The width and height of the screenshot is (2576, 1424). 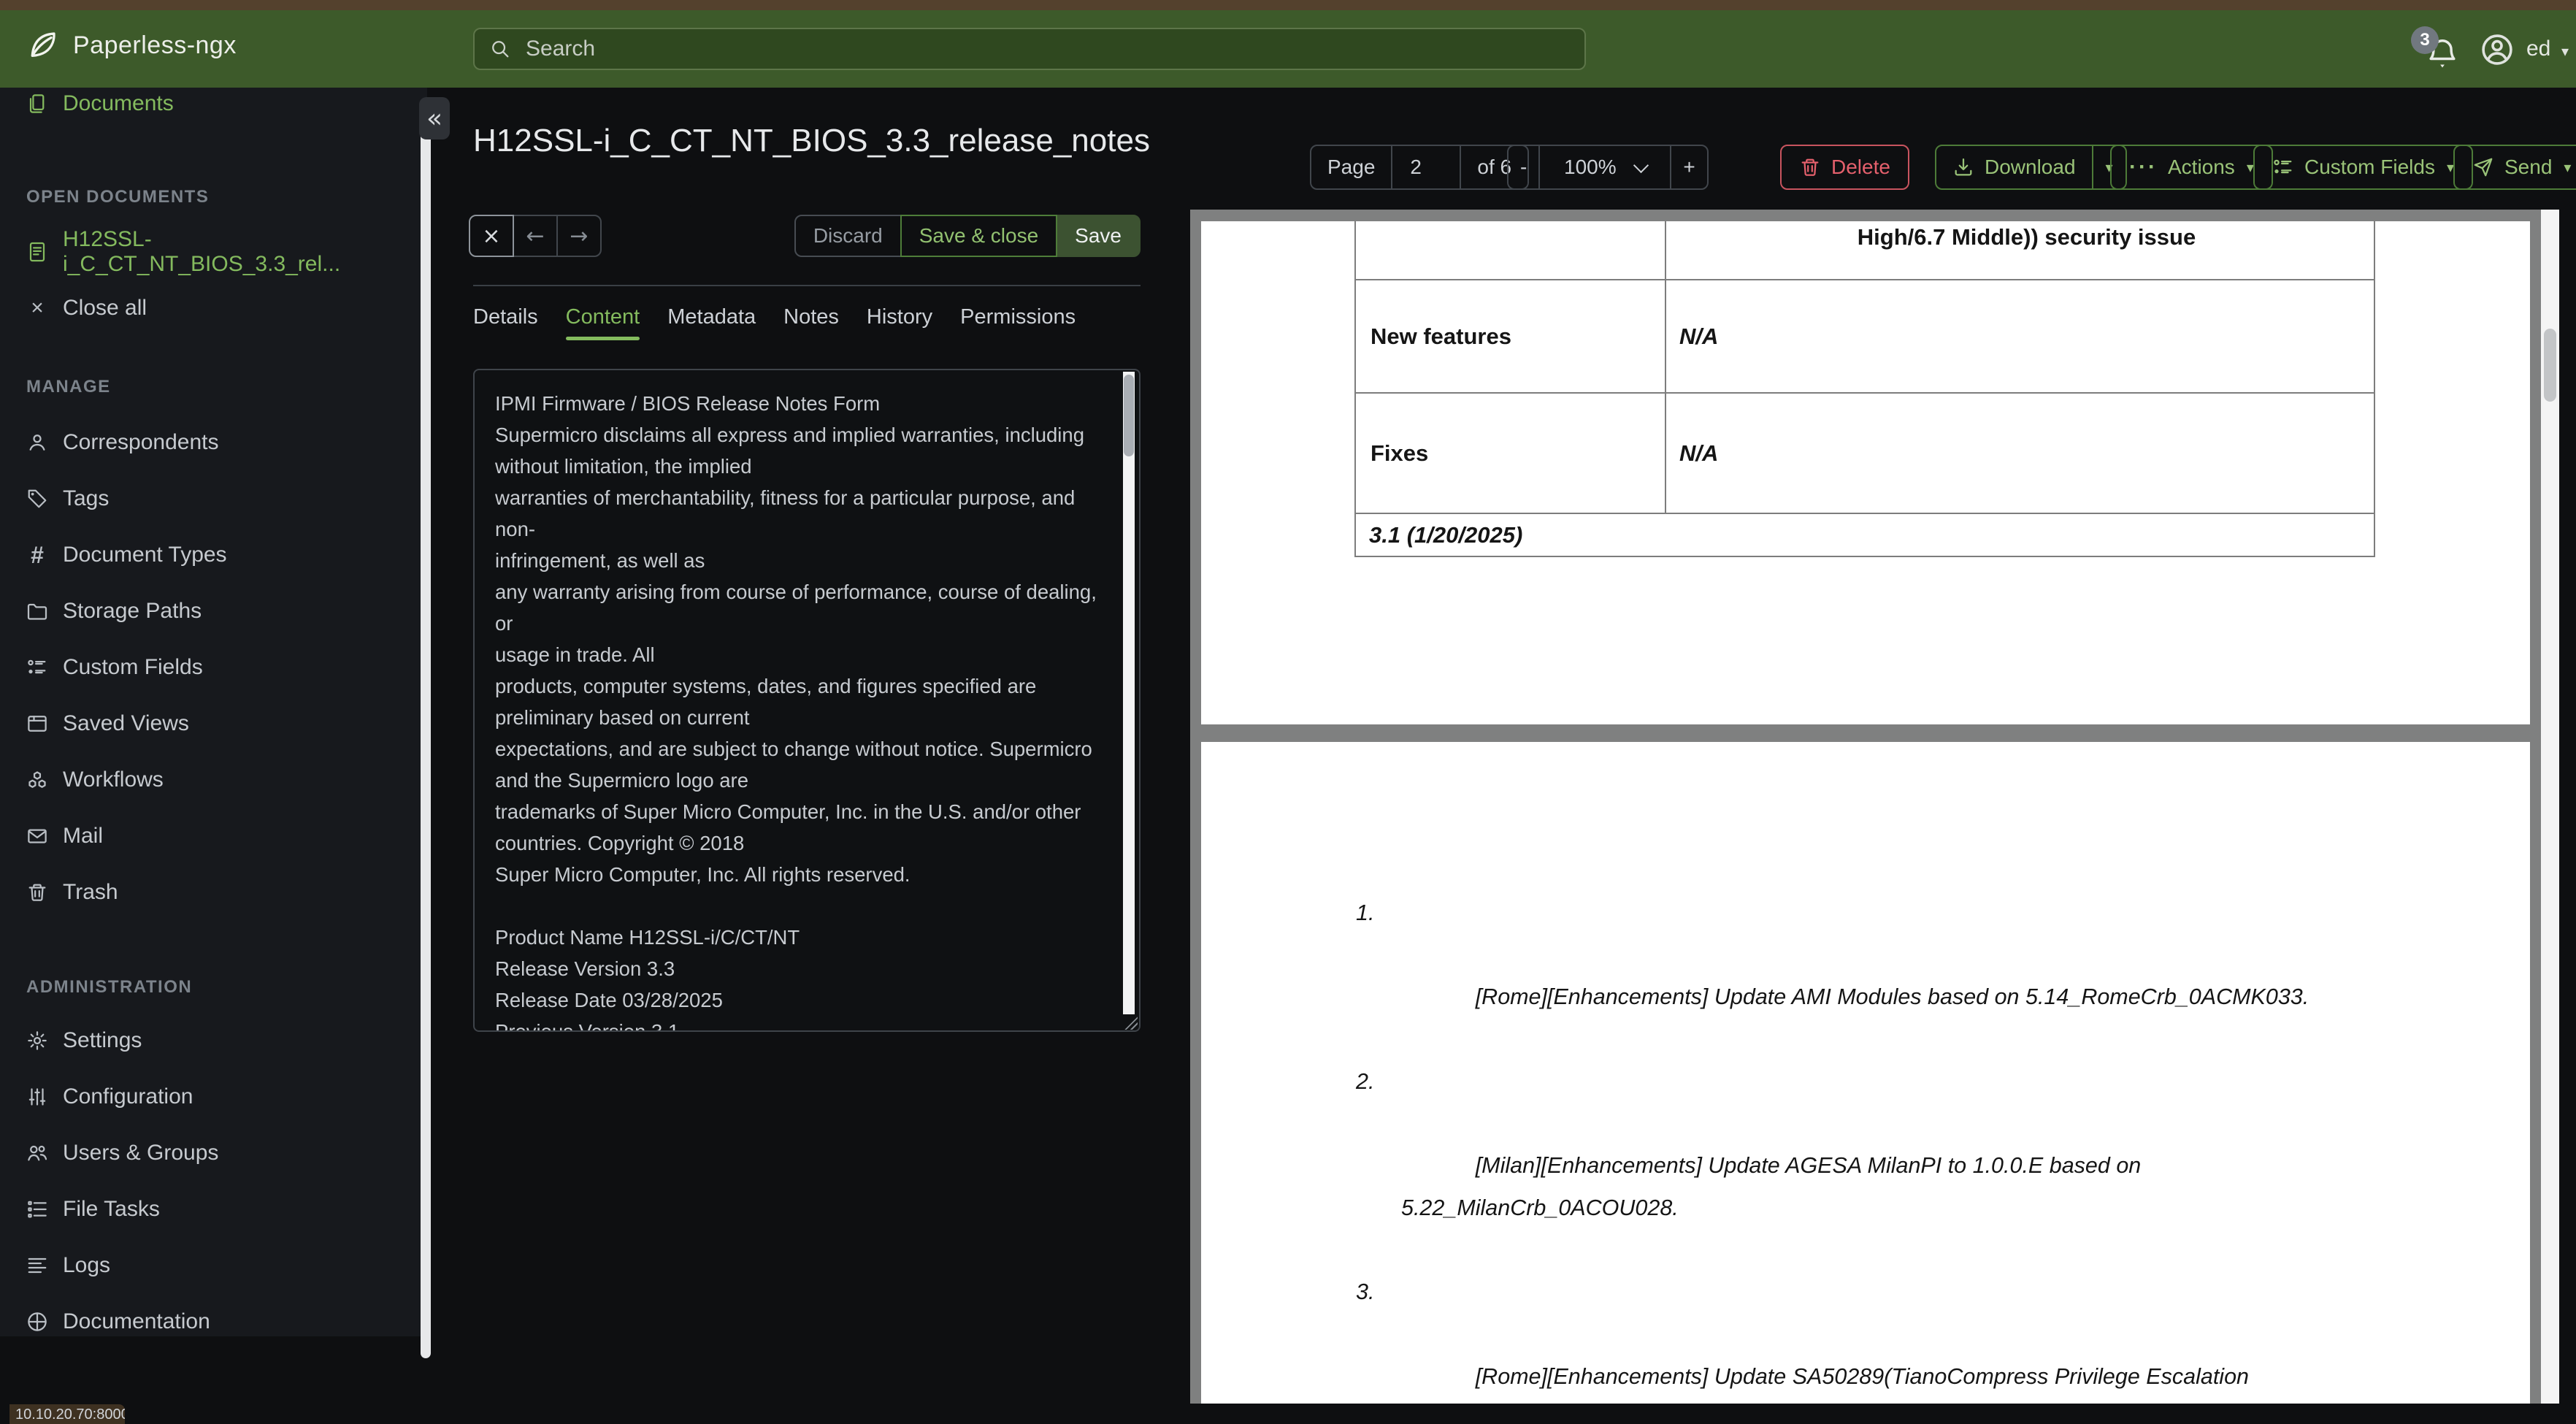 What do you see at coordinates (1865, 536) in the screenshot?
I see `table-version-row: 3.1 (1/20/2025)` at bounding box center [1865, 536].